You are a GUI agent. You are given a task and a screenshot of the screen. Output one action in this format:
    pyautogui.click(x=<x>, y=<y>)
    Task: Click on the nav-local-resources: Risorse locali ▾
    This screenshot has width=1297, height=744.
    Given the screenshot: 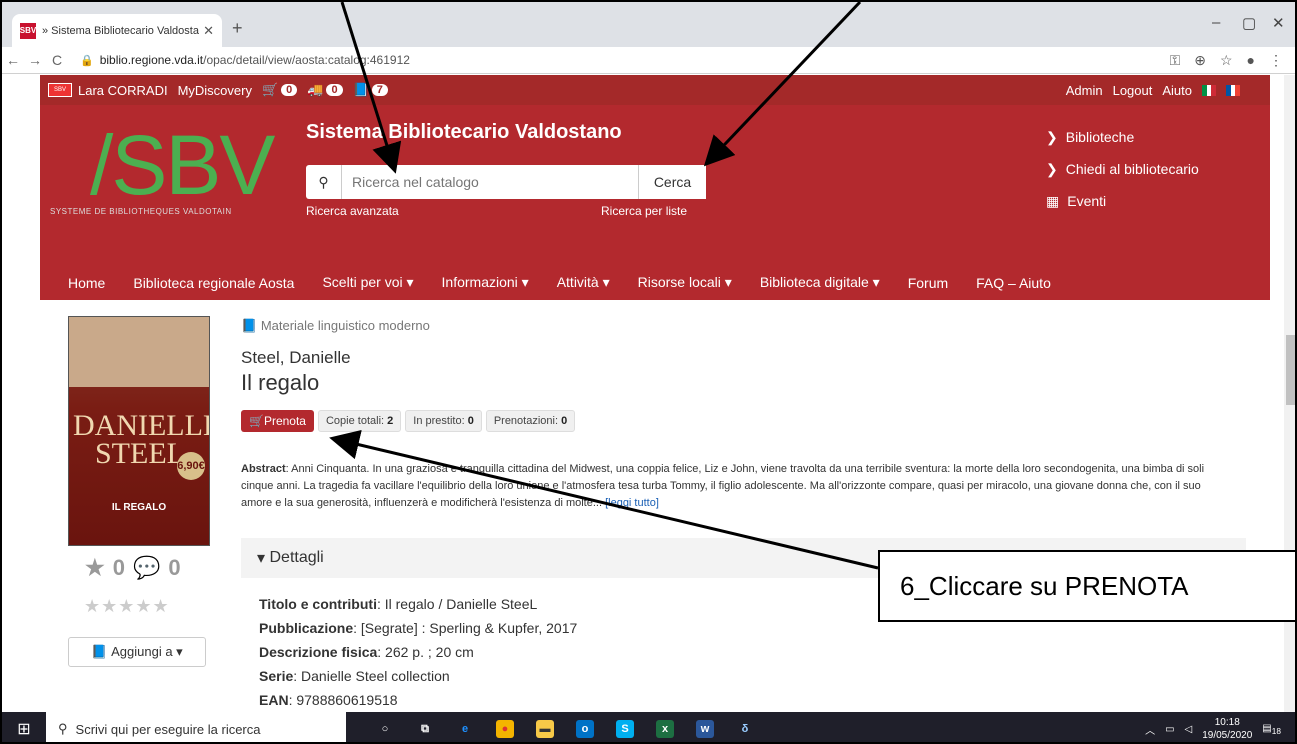 What is the action you would take?
    pyautogui.click(x=685, y=282)
    